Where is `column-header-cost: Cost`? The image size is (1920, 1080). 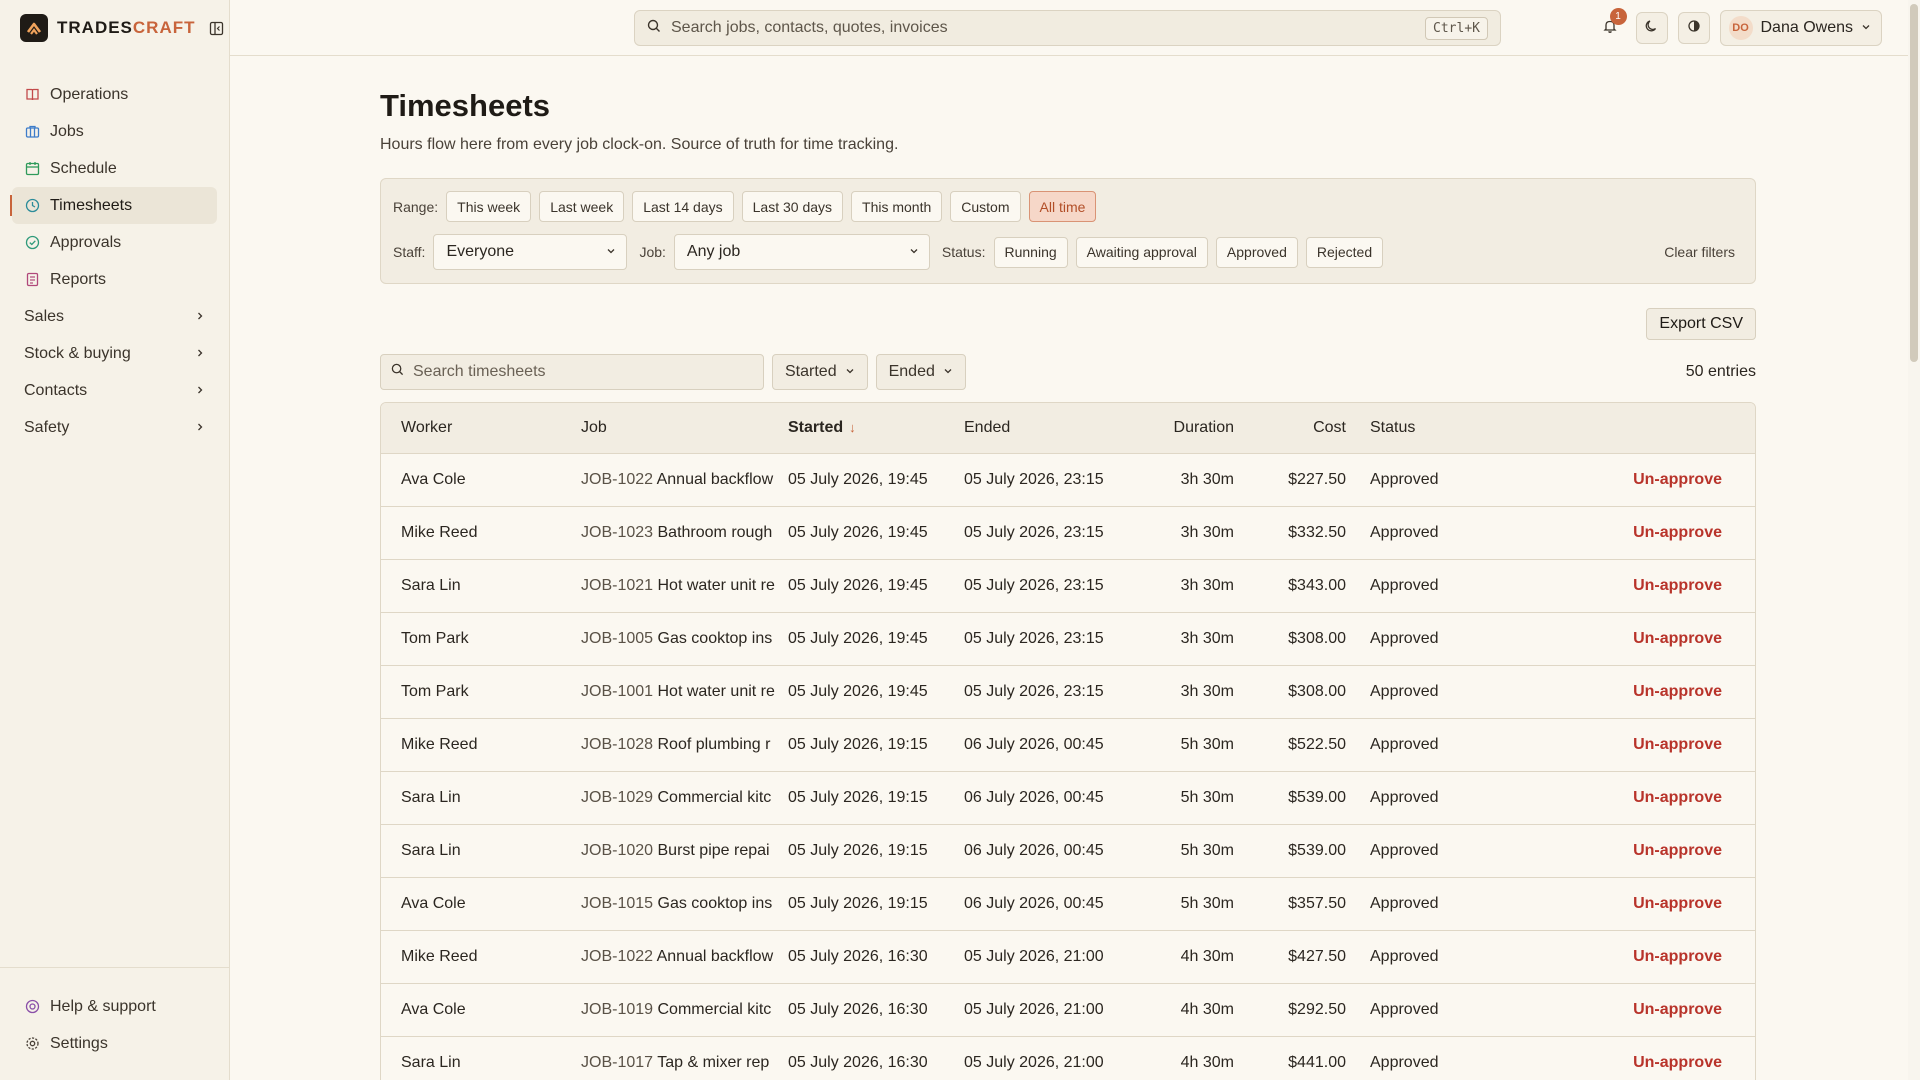
column-header-cost: Cost is located at coordinates (1290, 428).